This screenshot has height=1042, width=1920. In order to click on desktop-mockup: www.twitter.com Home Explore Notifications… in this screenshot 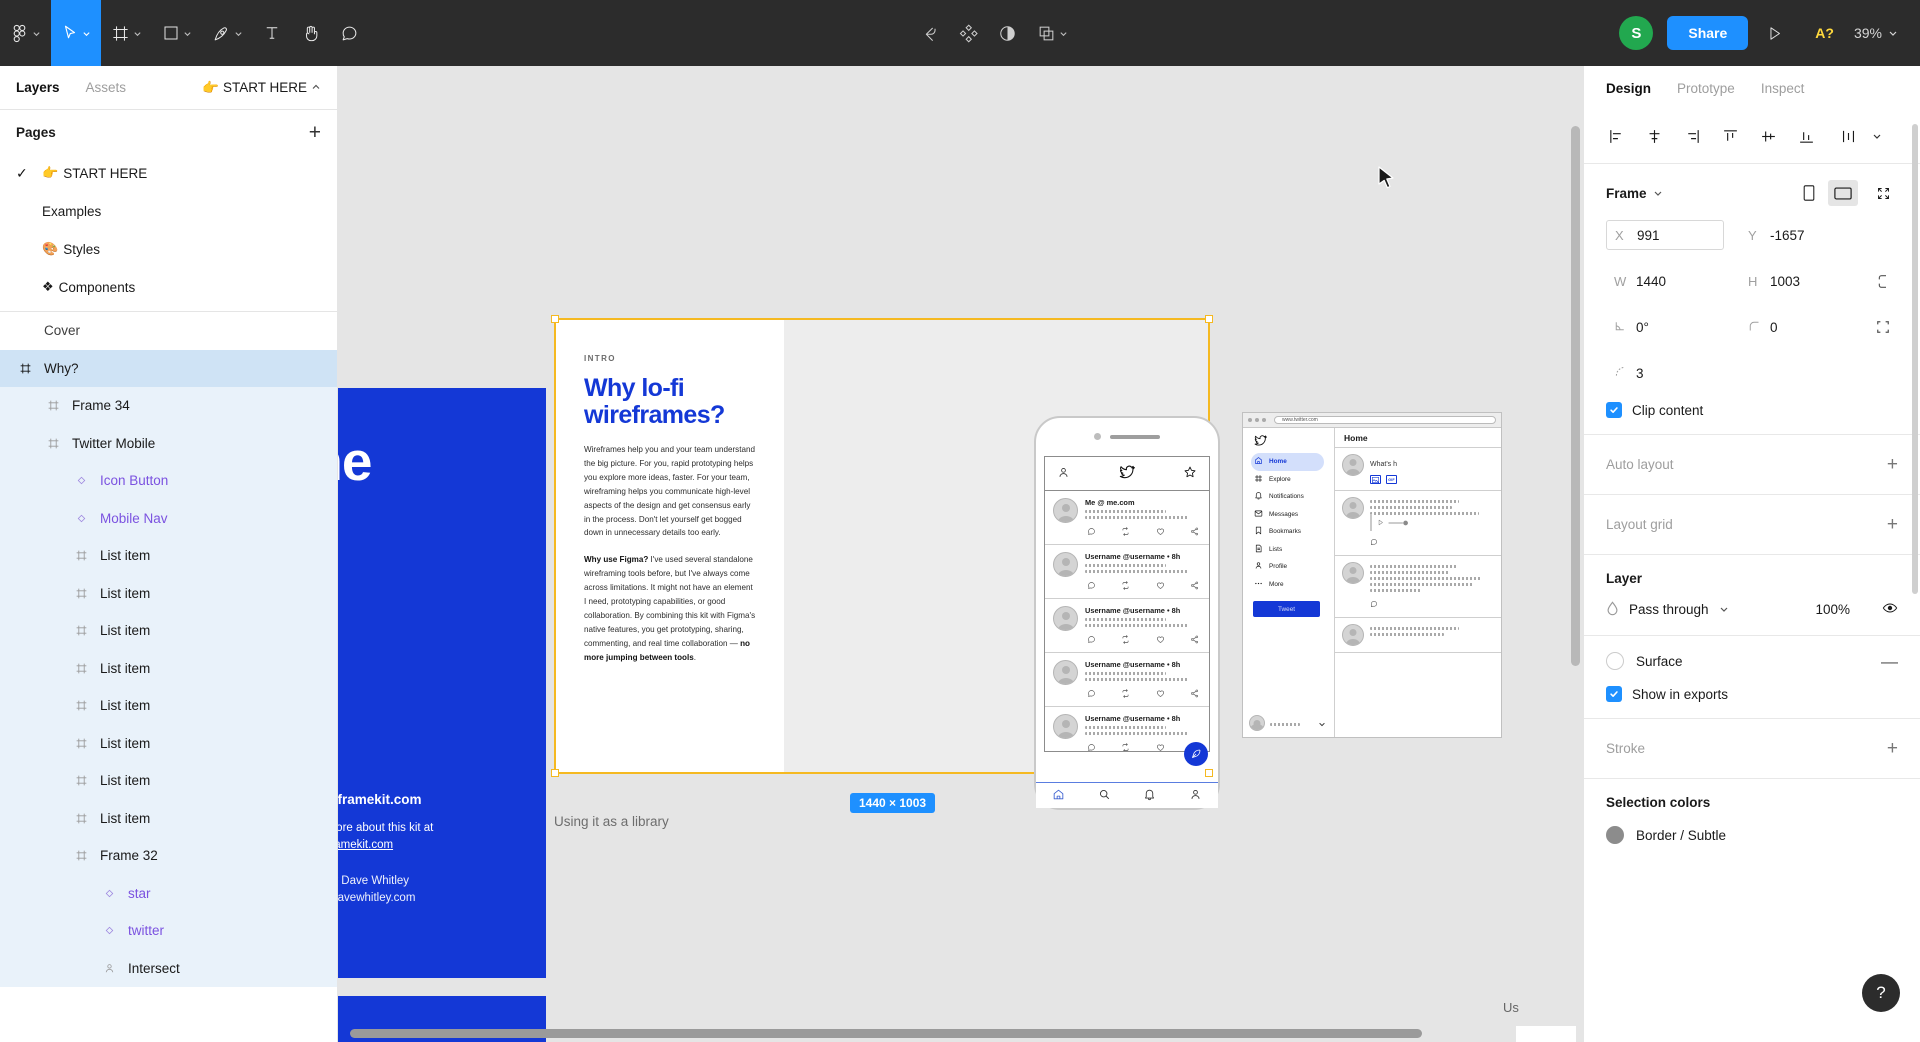, I will do `click(1372, 575)`.